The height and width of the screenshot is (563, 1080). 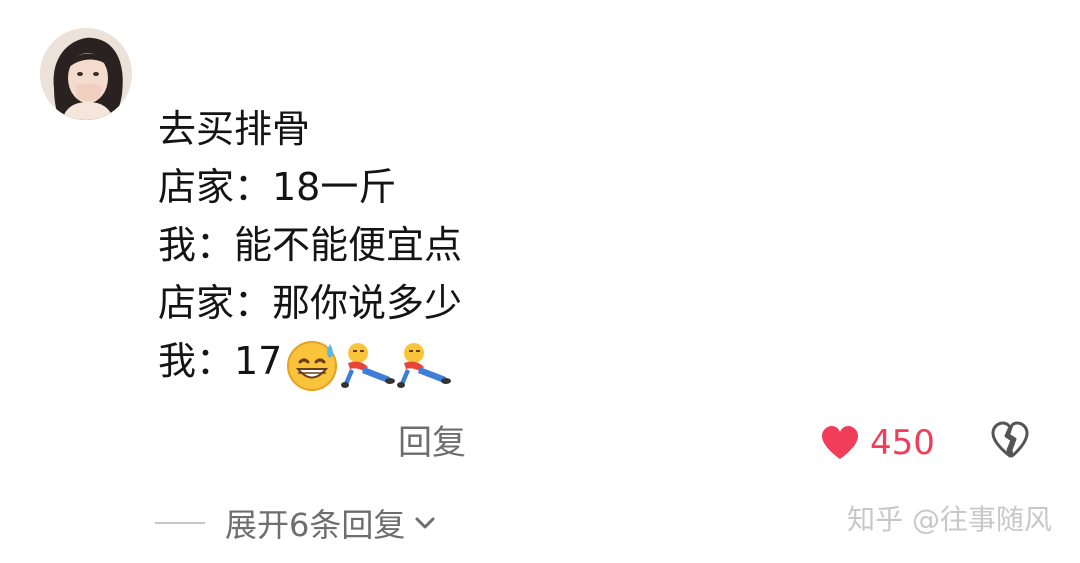 What do you see at coordinates (220, 361) in the screenshot?
I see `comment-line-text: 我：17` at bounding box center [220, 361].